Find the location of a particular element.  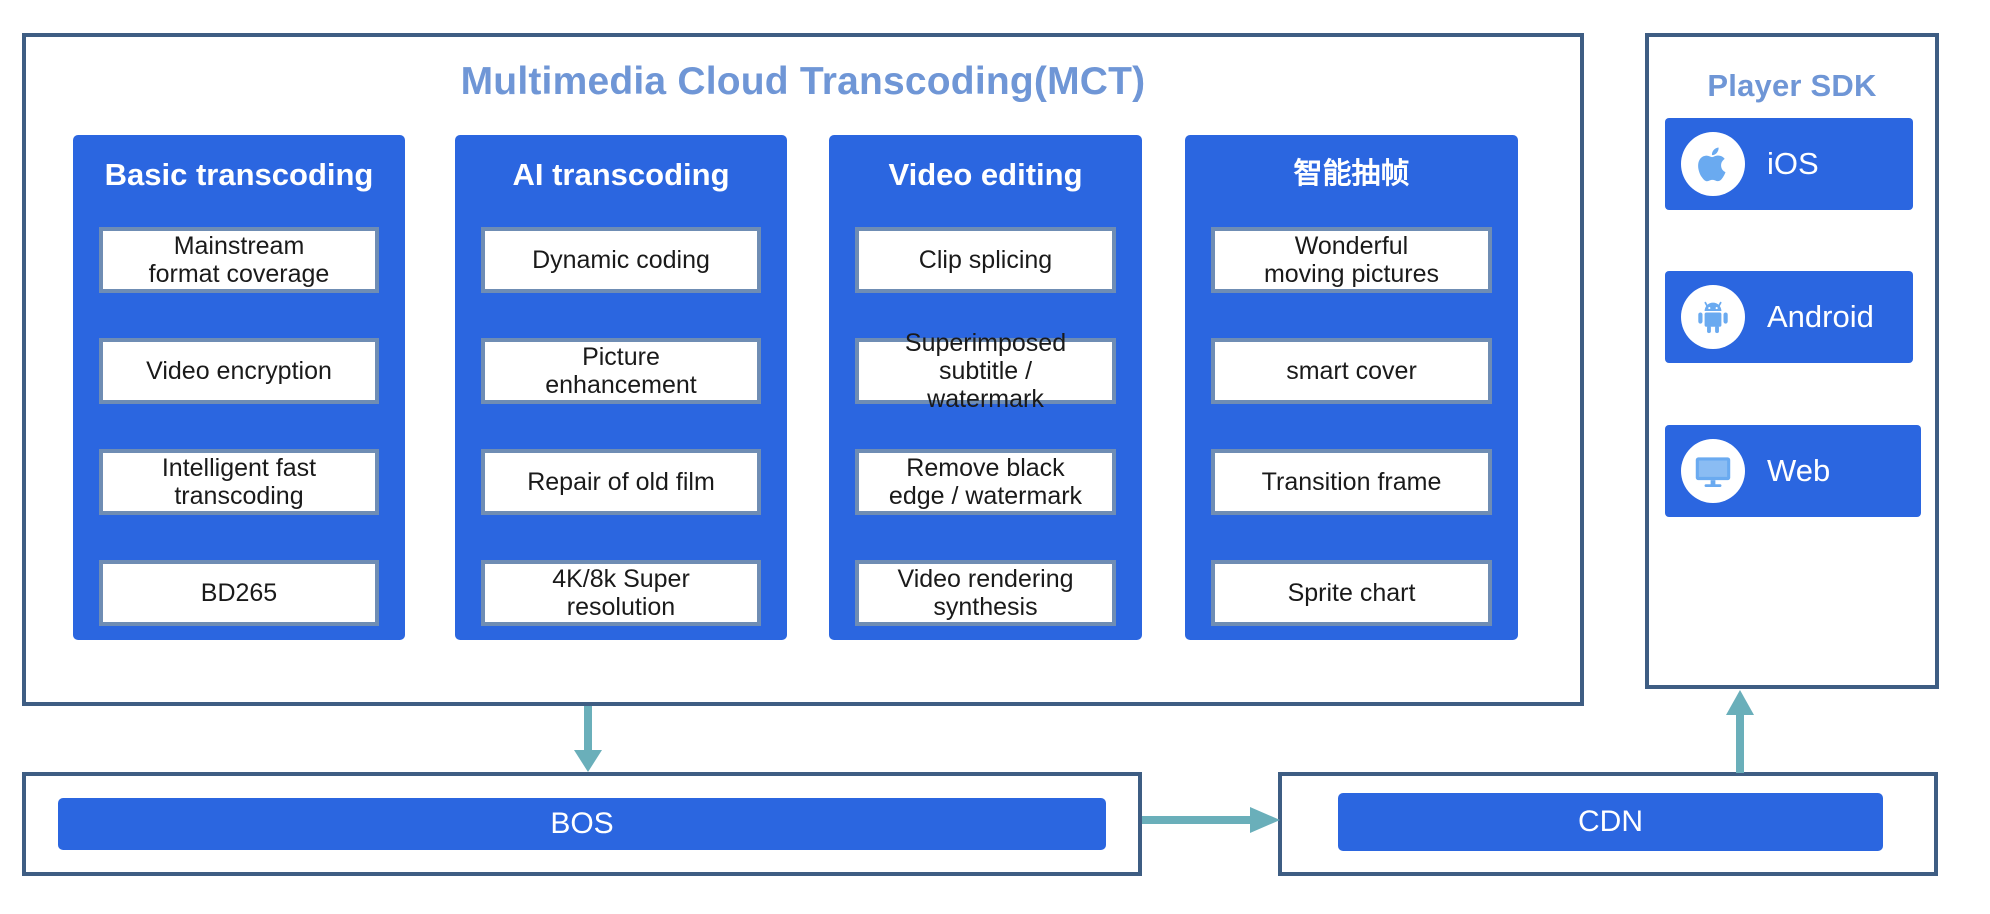

feature-card: Video encryption is located at coordinates (239, 371).